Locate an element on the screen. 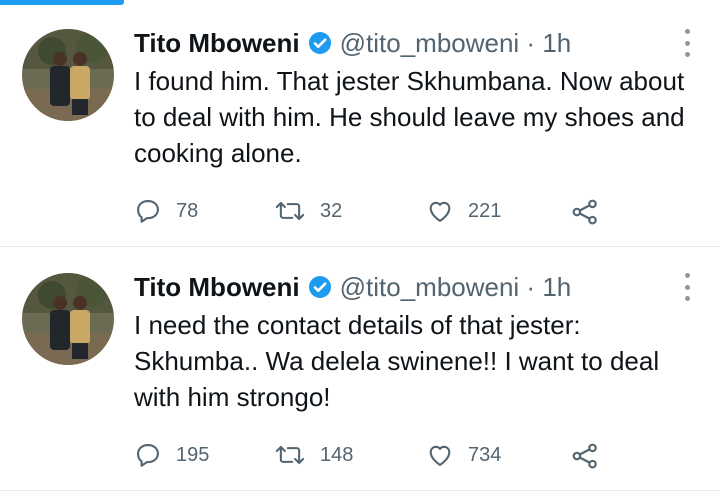 Image resolution: width=720 pixels, height=498 pixels. reply-count: 195 is located at coordinates (193, 454).